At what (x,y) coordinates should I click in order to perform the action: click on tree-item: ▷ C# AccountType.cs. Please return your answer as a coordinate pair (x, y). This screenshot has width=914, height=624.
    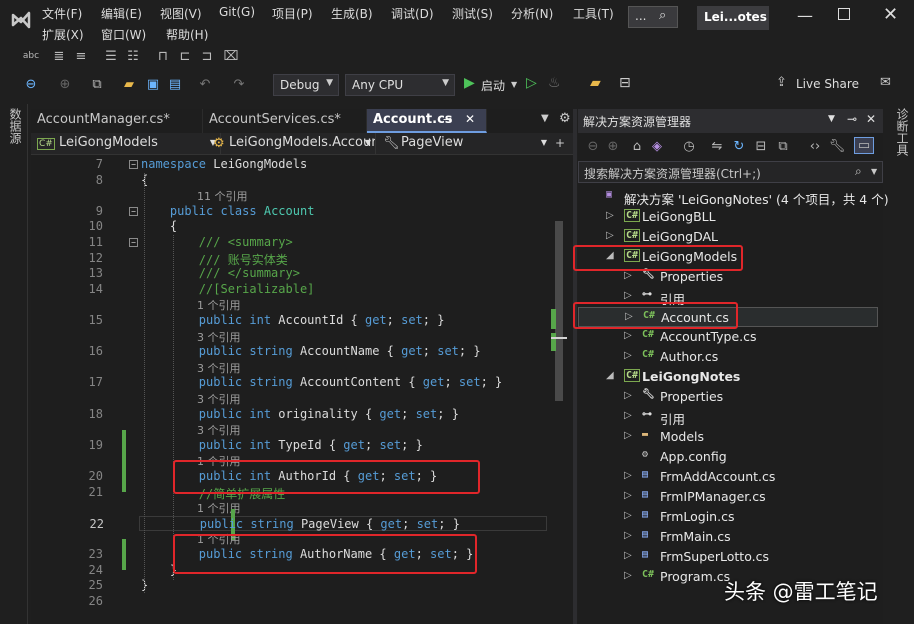
    Looking at the image, I should click on (728, 337).